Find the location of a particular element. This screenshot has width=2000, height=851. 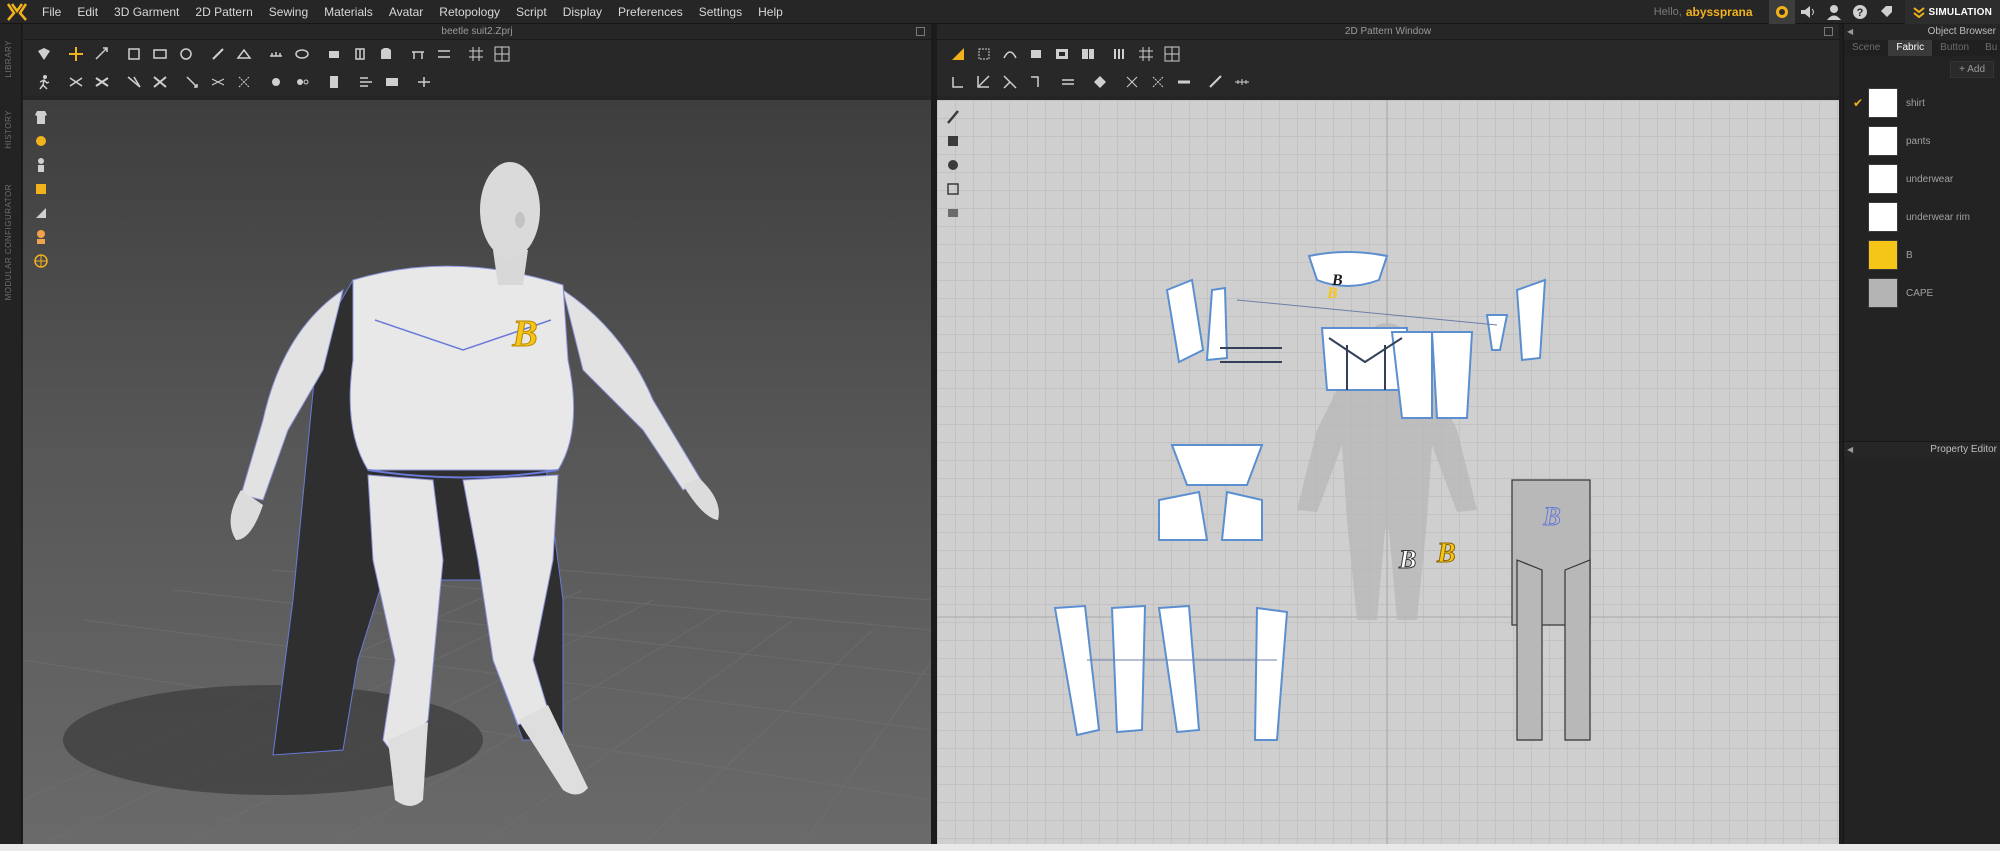

menu-file: File is located at coordinates (51, 12).